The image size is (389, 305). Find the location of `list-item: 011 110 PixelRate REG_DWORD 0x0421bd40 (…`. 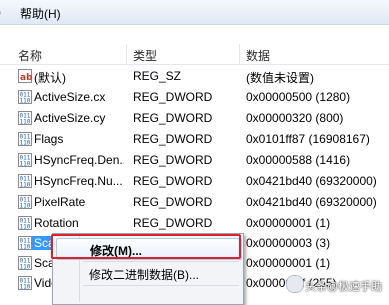

list-item: 011 110 PixelRate REG_DWORD 0x0421bd40 (… is located at coordinates (194, 202).